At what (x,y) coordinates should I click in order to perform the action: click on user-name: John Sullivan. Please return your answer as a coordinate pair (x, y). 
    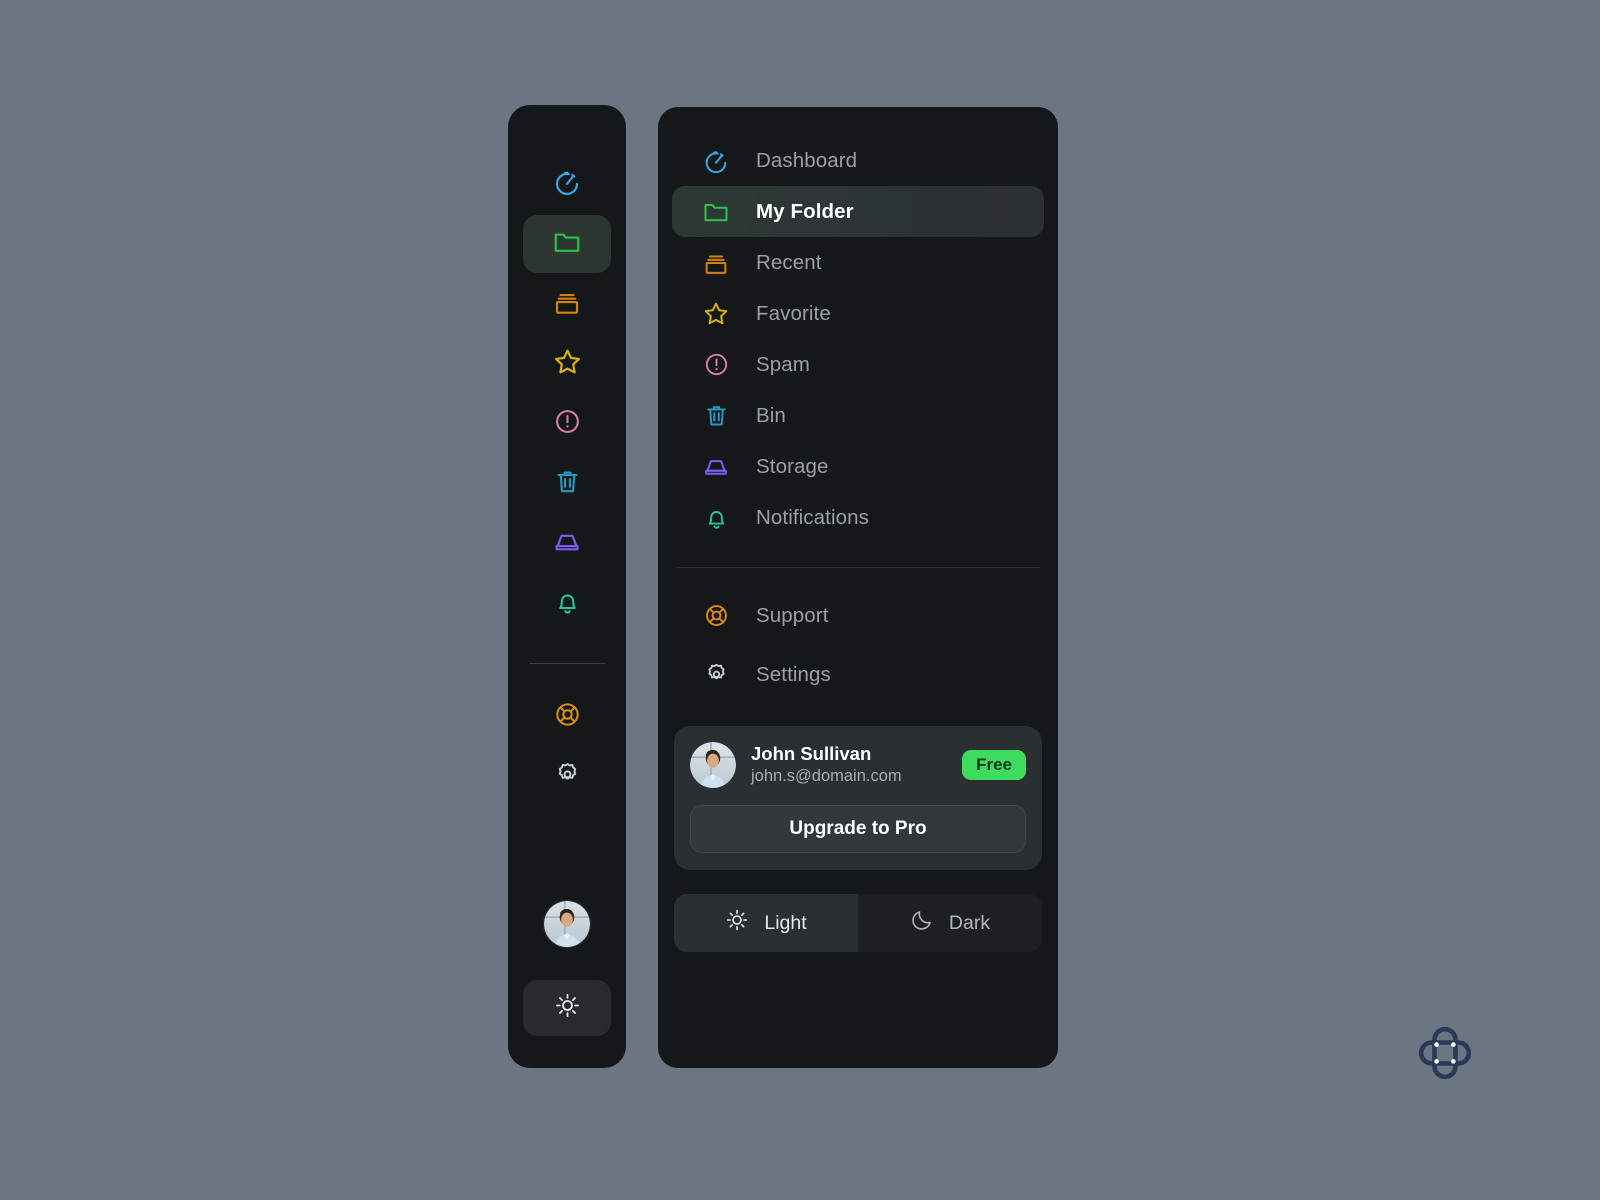
    Looking at the image, I should click on (811, 754).